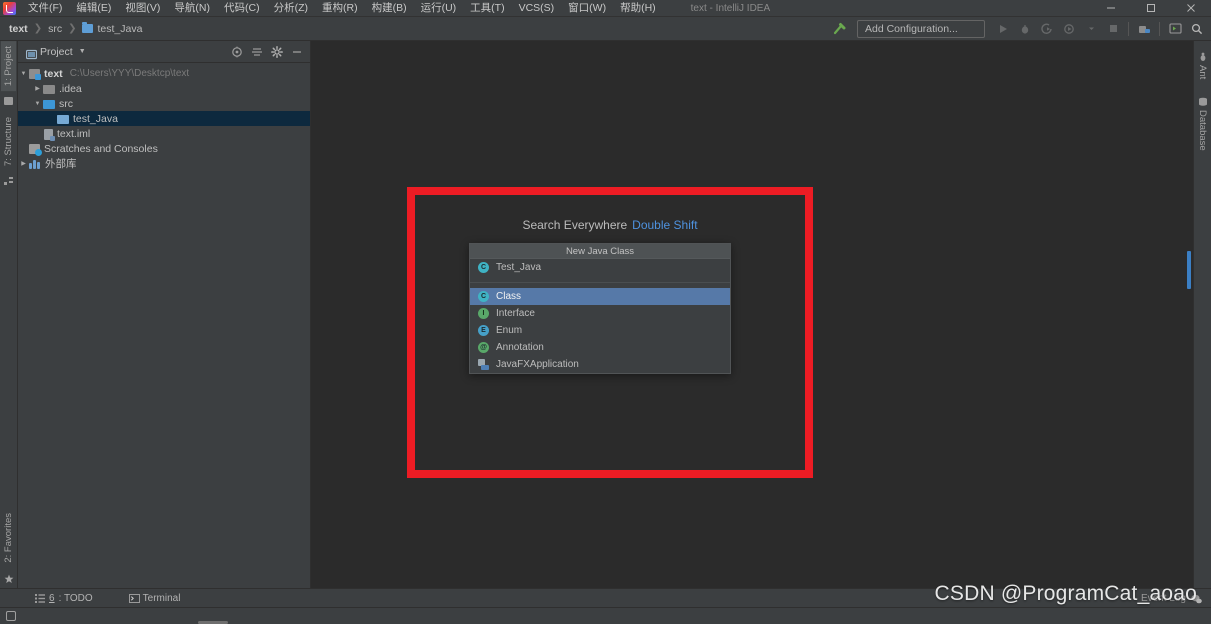  Describe the element at coordinates (119, 29) in the screenshot. I see `breadcrumb-item-test-java: test_Java` at that location.